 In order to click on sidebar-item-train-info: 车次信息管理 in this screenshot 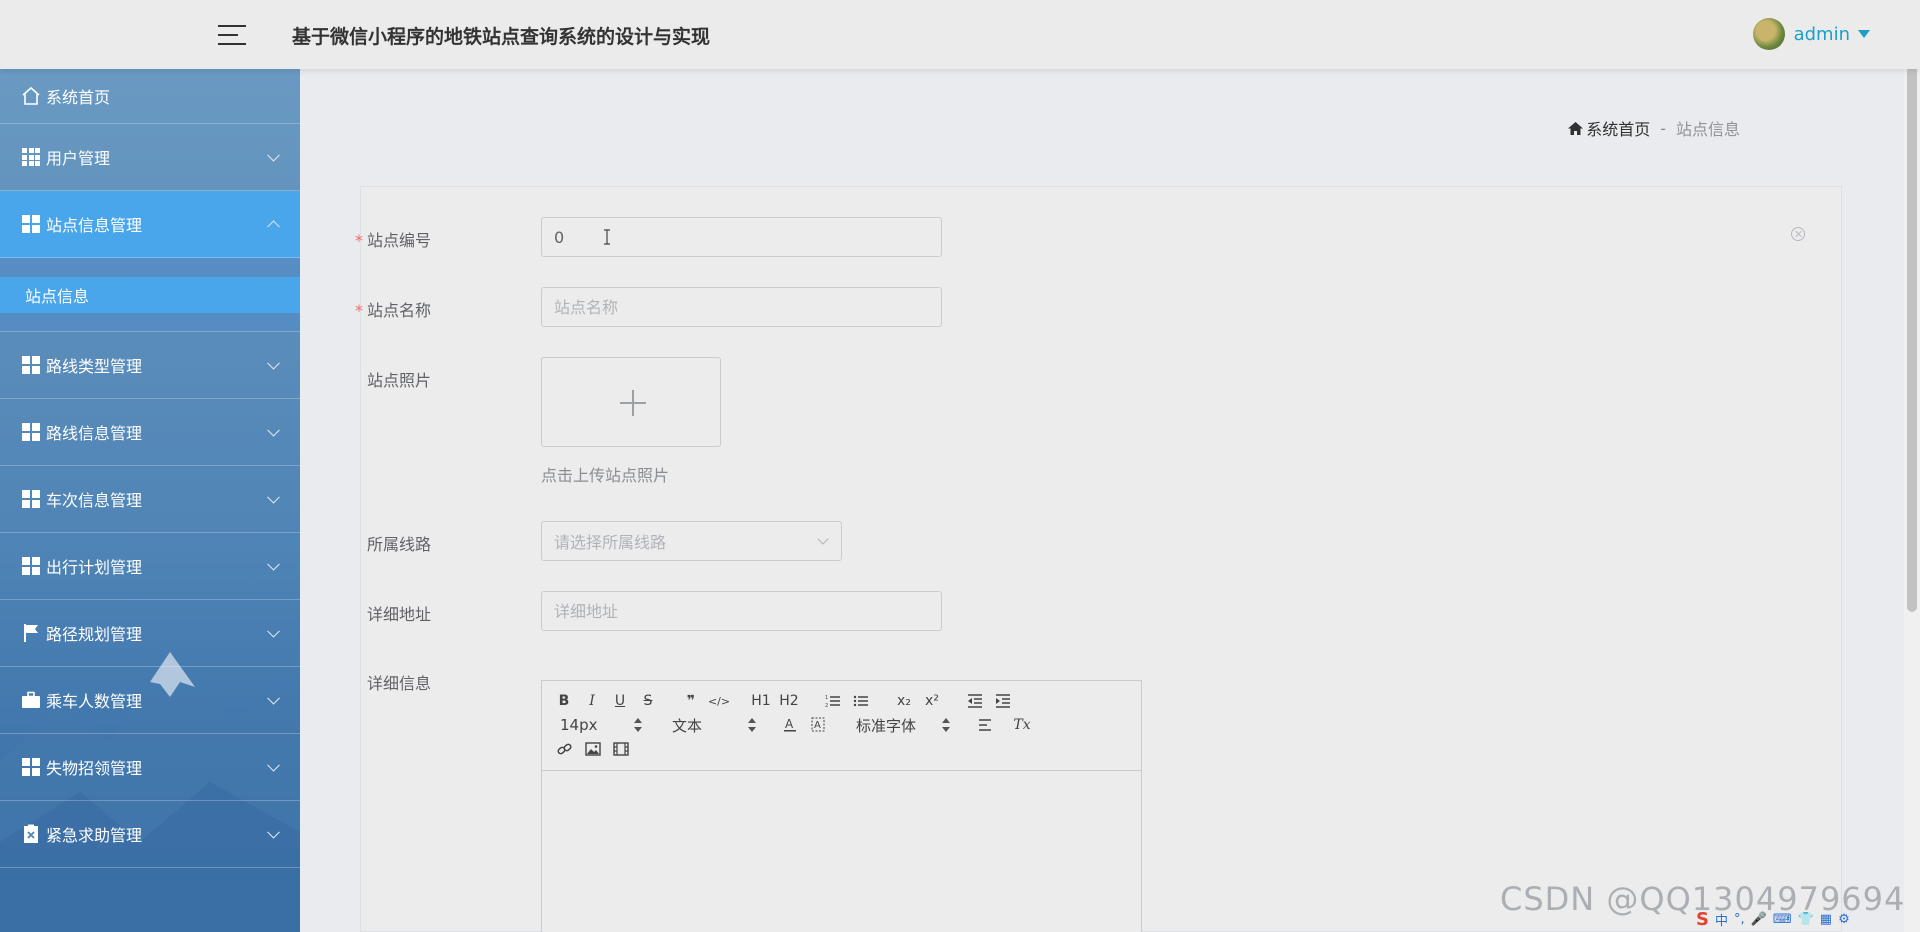, I will do `click(150, 499)`.